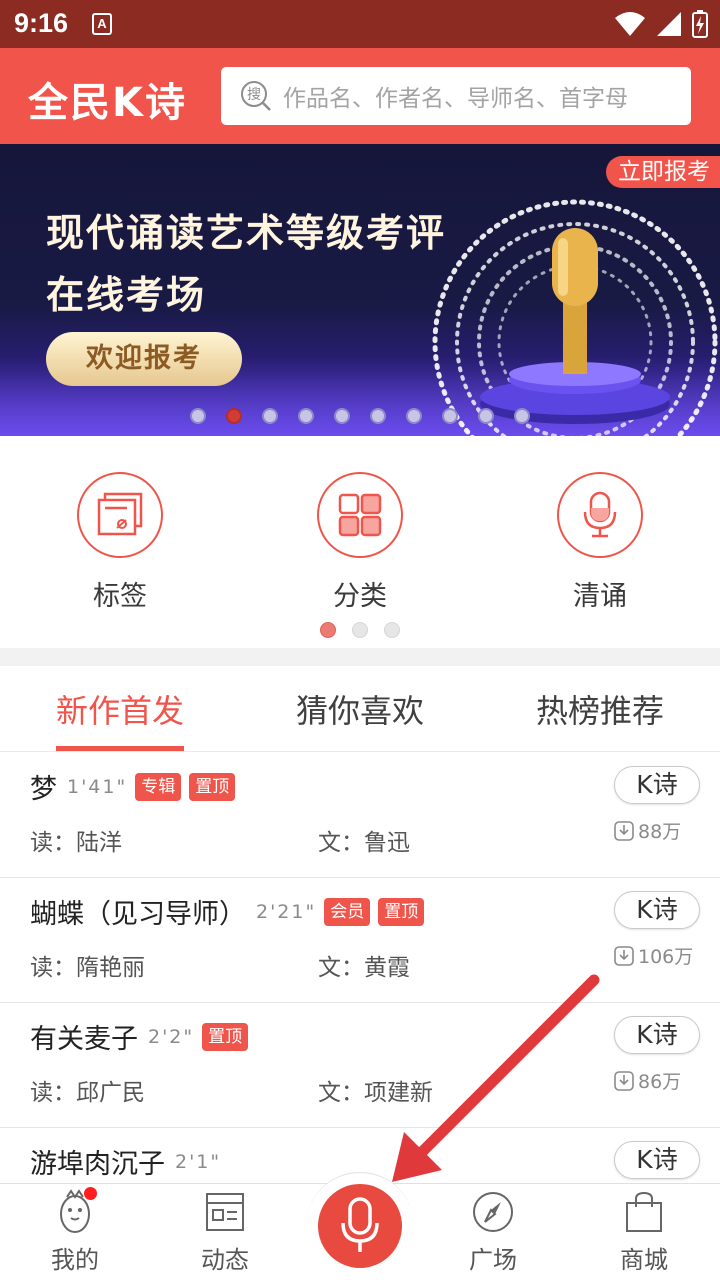  I want to click on tag-icon, so click(120, 515).